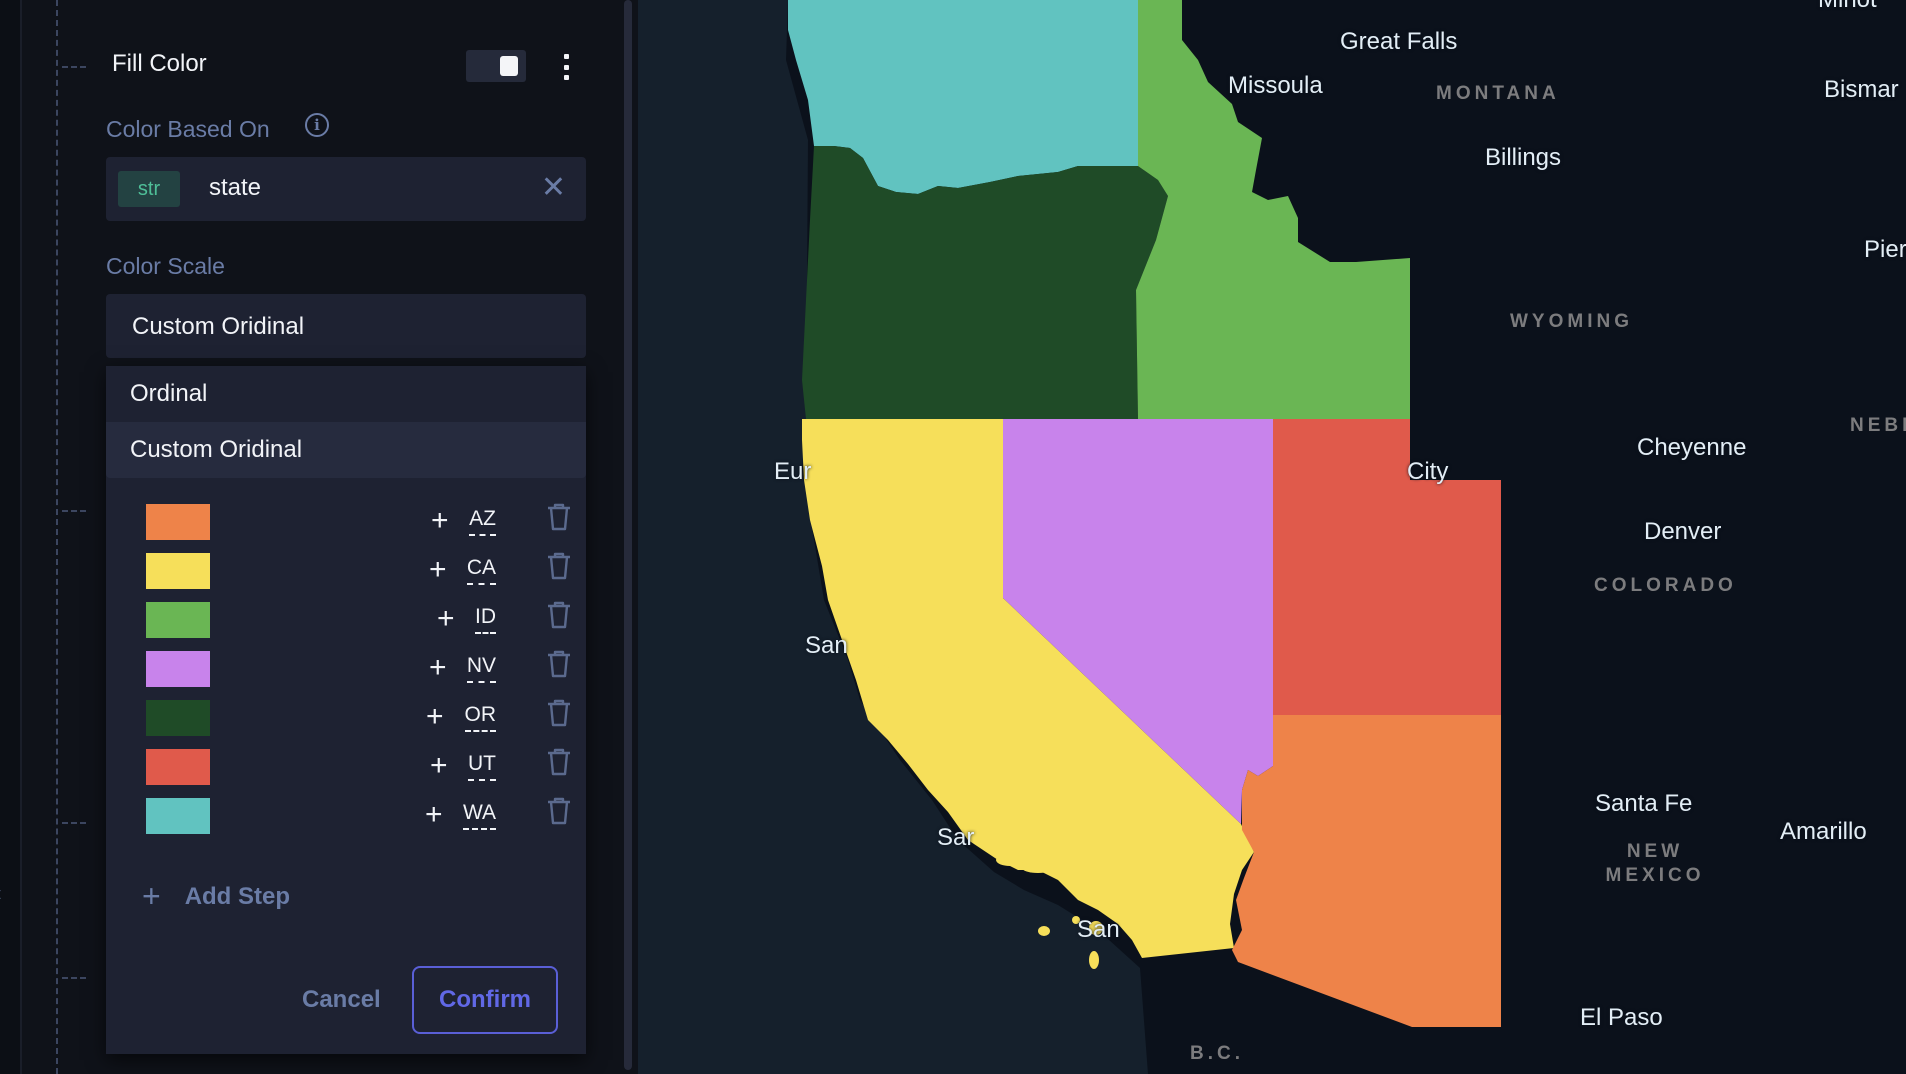 The width and height of the screenshot is (1906, 1074). I want to click on city-label: City, so click(1428, 471).